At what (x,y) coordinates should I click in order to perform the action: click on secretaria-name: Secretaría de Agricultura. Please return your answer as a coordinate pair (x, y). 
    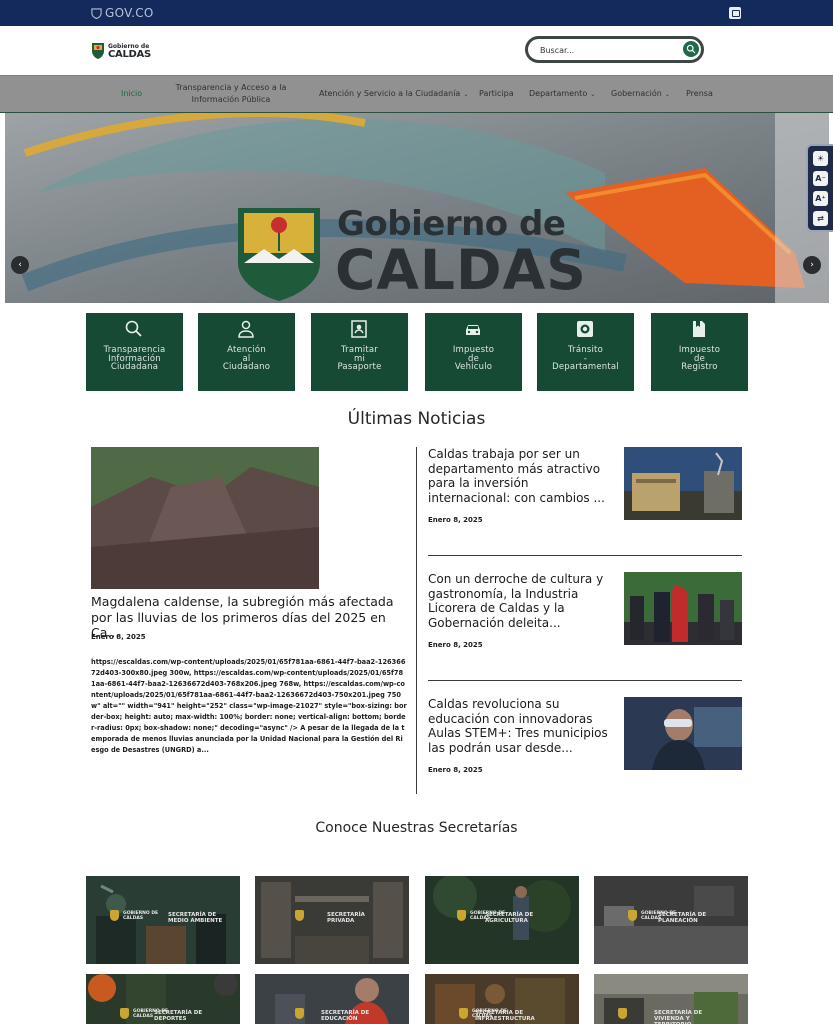
    Looking at the image, I should click on (509, 918).